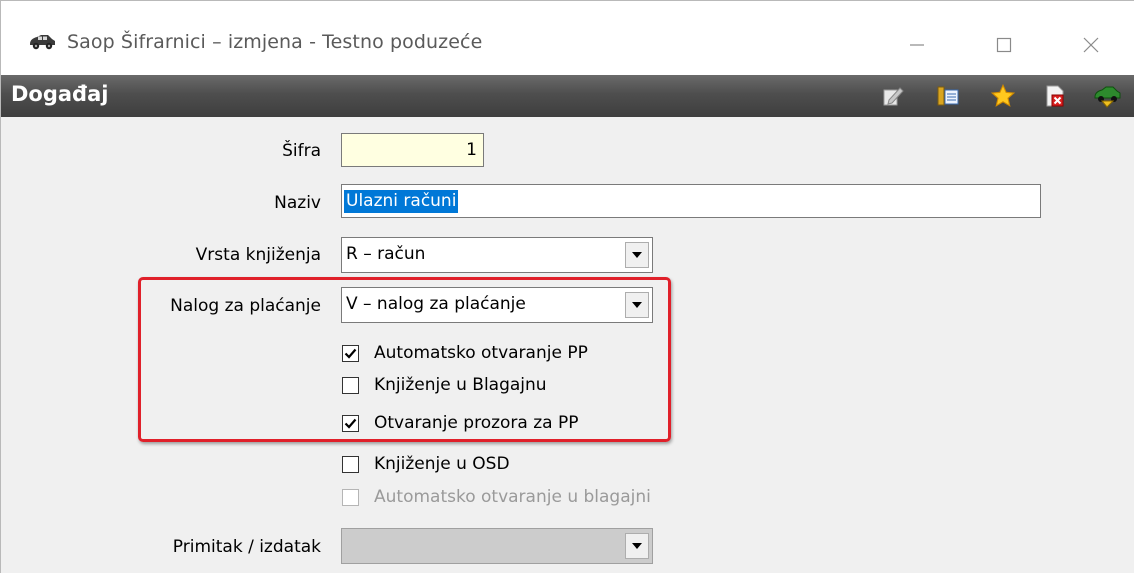 The image size is (1134, 573). What do you see at coordinates (412, 150) in the screenshot?
I see `sifra-input: 1` at bounding box center [412, 150].